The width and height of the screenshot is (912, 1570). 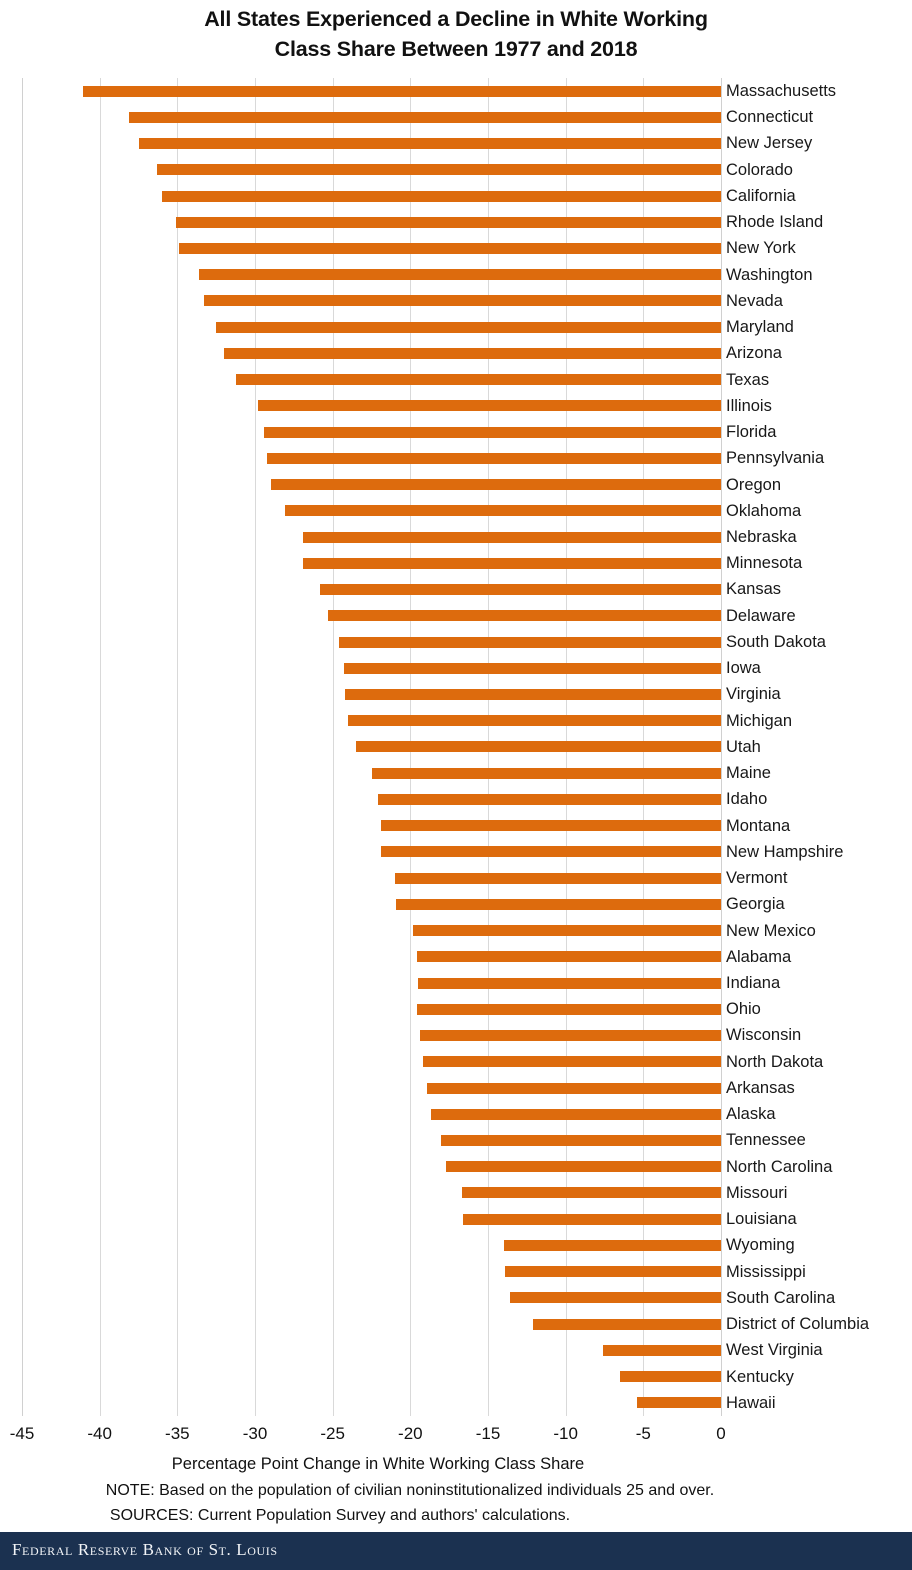 What do you see at coordinates (761, 536) in the screenshot?
I see `bar-label: Nebraska` at bounding box center [761, 536].